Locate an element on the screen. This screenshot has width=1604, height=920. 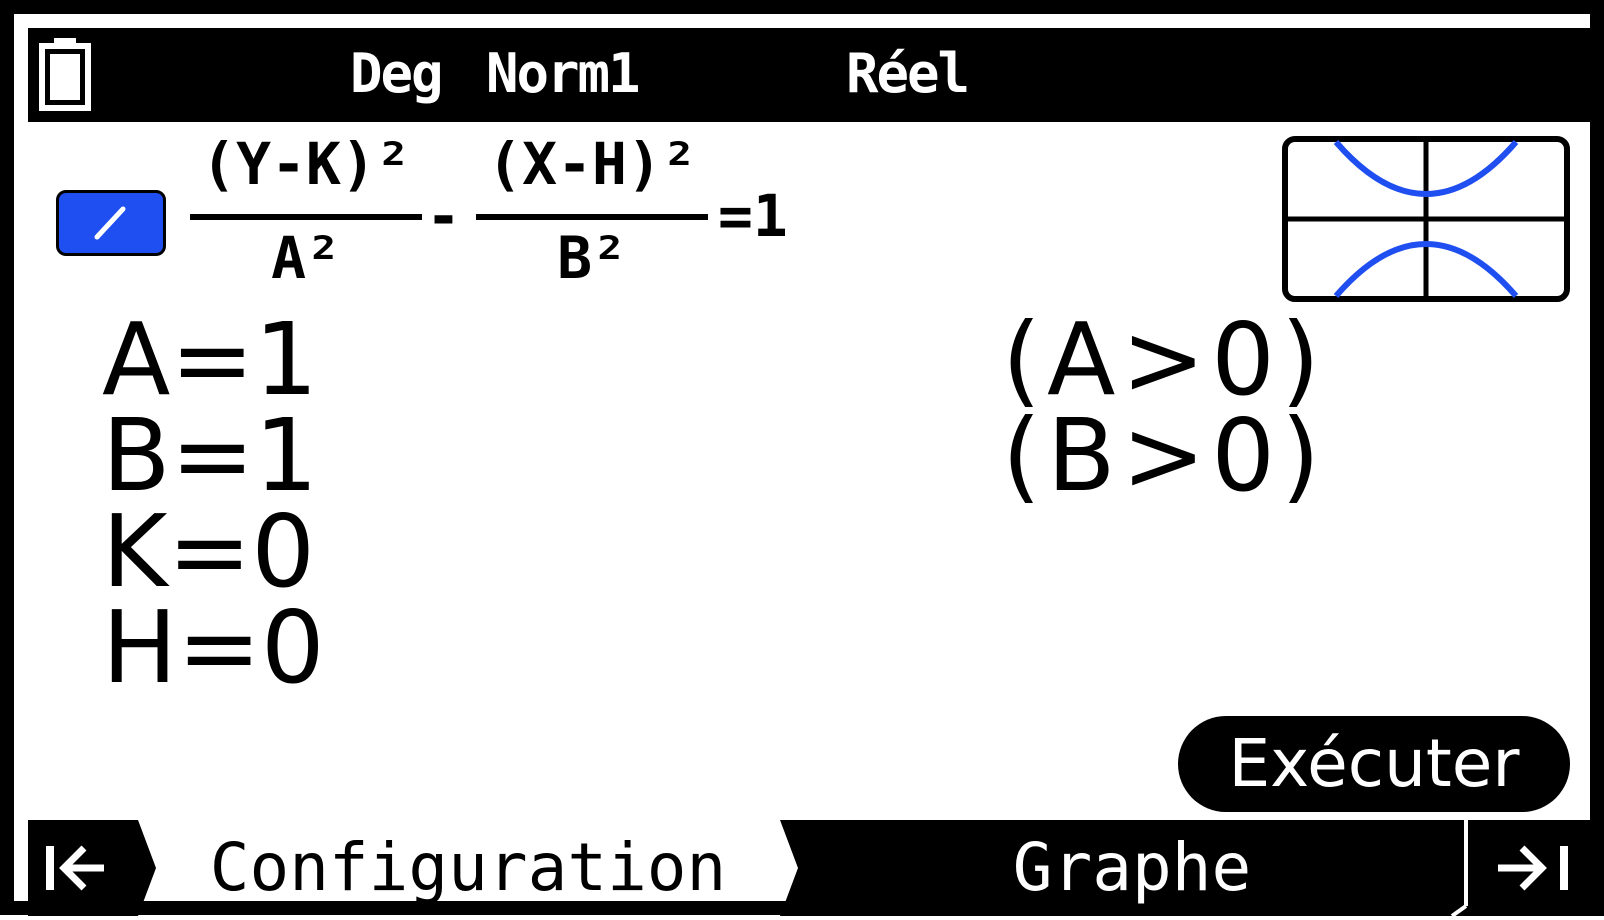
minus-operator: - is located at coordinates (443, 216).